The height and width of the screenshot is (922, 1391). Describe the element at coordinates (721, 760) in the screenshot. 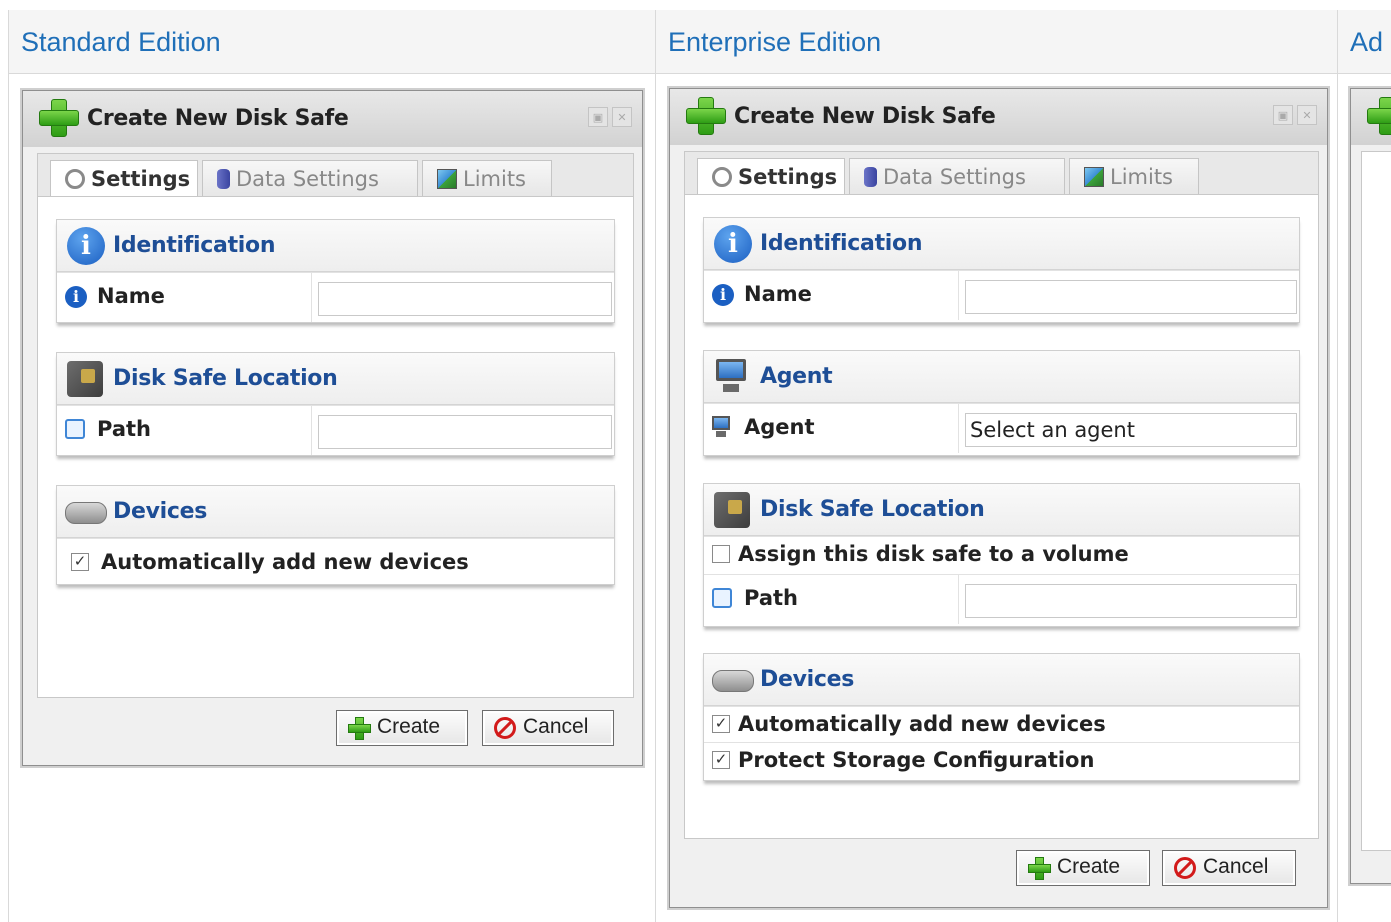

I see `protect-storage-checkbox: ✓` at that location.